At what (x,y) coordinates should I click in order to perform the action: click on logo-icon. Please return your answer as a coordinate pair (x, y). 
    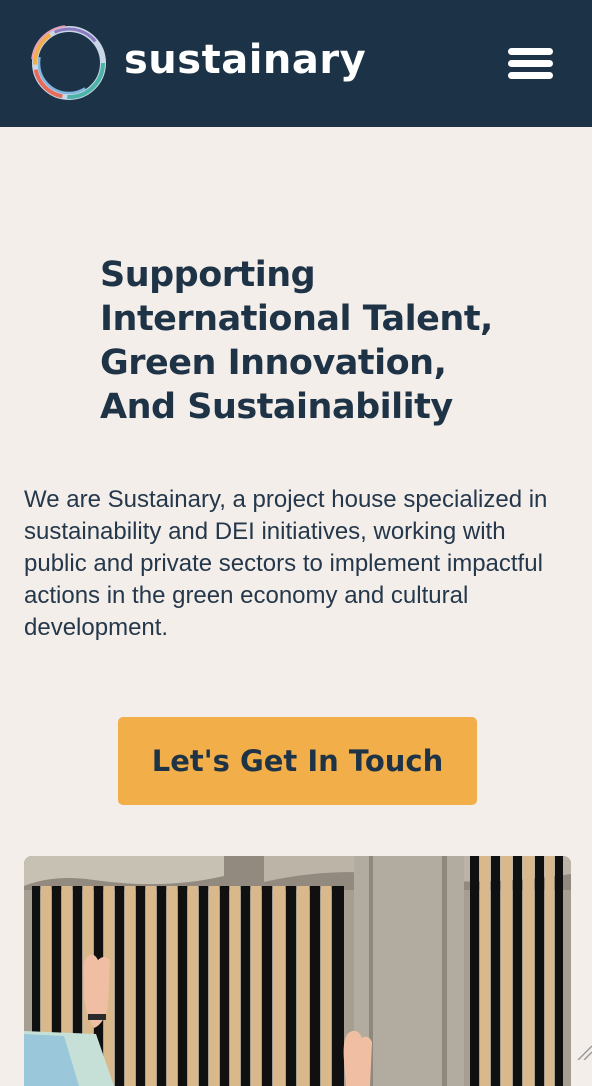
    Looking at the image, I should click on (69, 63).